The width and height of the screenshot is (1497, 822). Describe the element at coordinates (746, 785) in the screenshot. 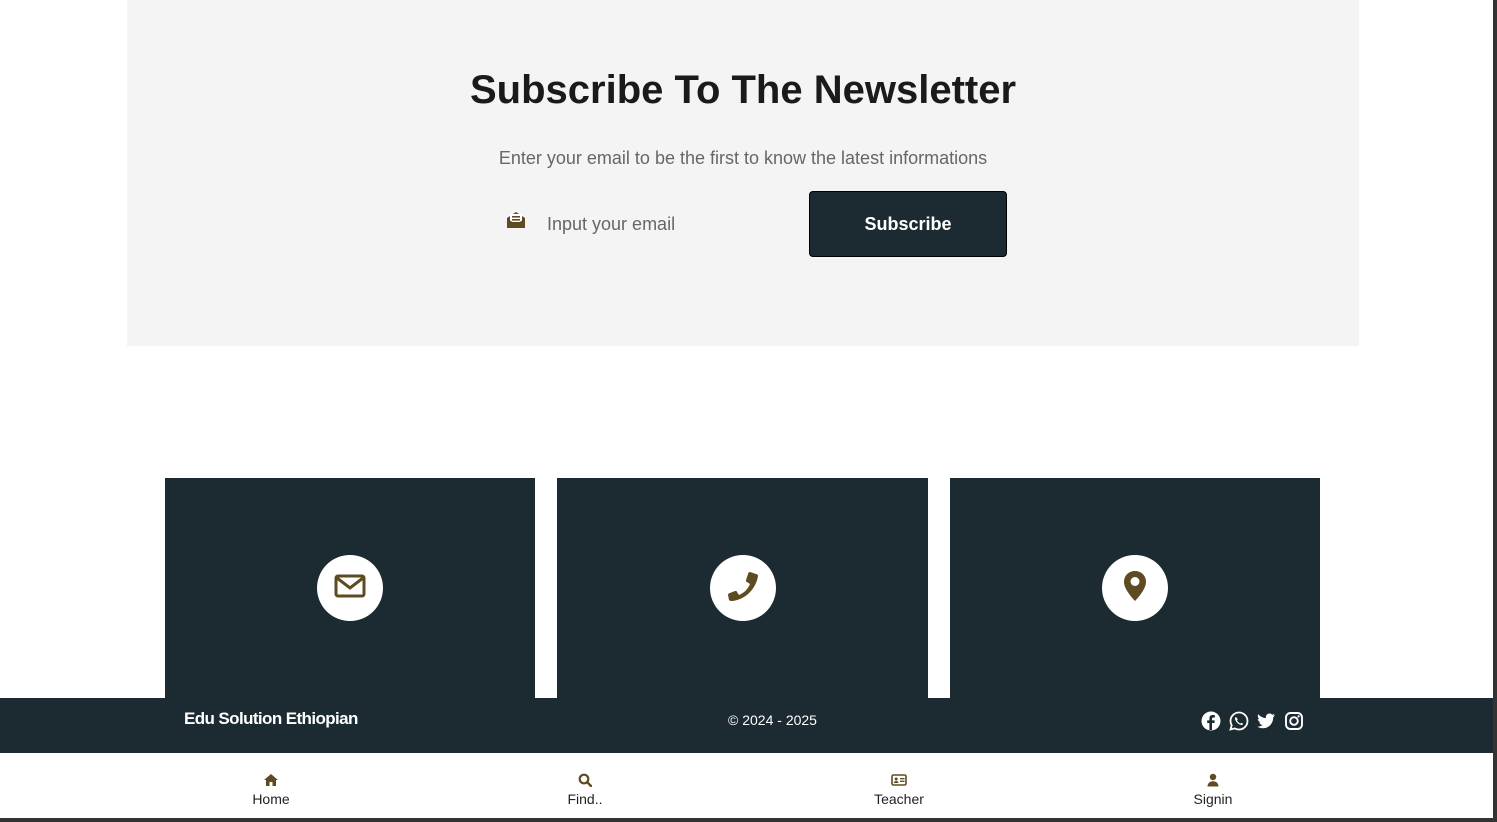

I see `bottom-navigation: Home Find.. Teacher Signin` at that location.